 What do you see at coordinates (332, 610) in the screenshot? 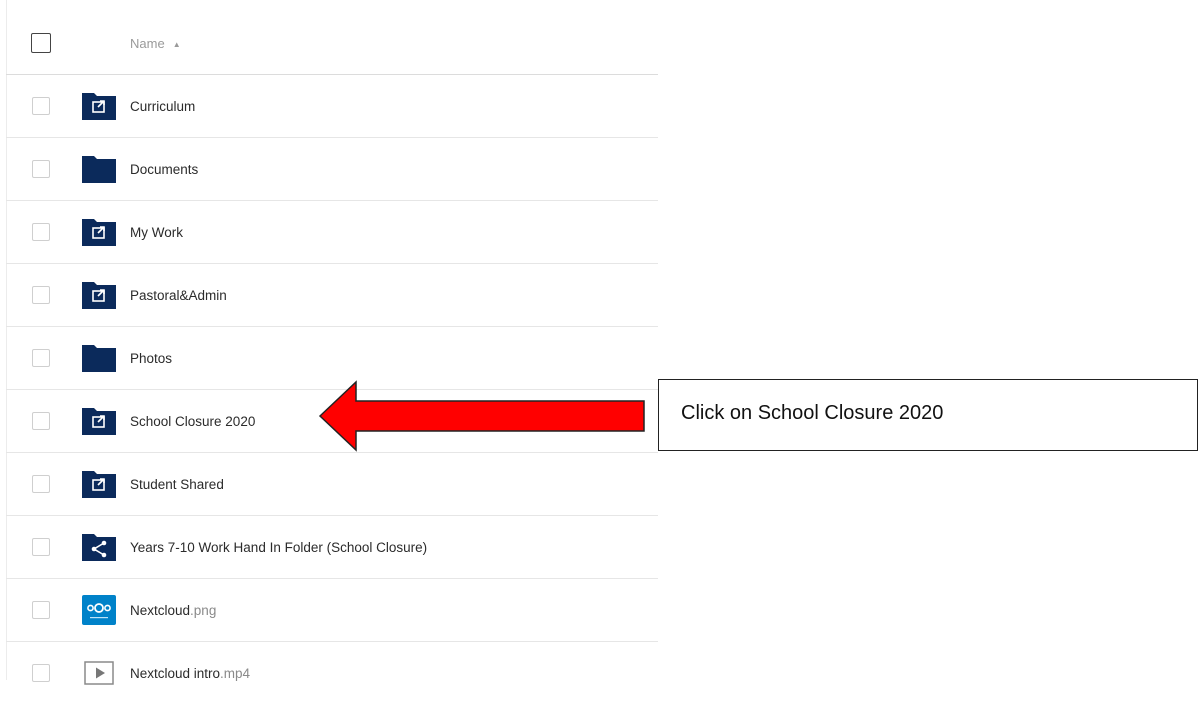
I see `file-row-8: Nextcloud.png` at bounding box center [332, 610].